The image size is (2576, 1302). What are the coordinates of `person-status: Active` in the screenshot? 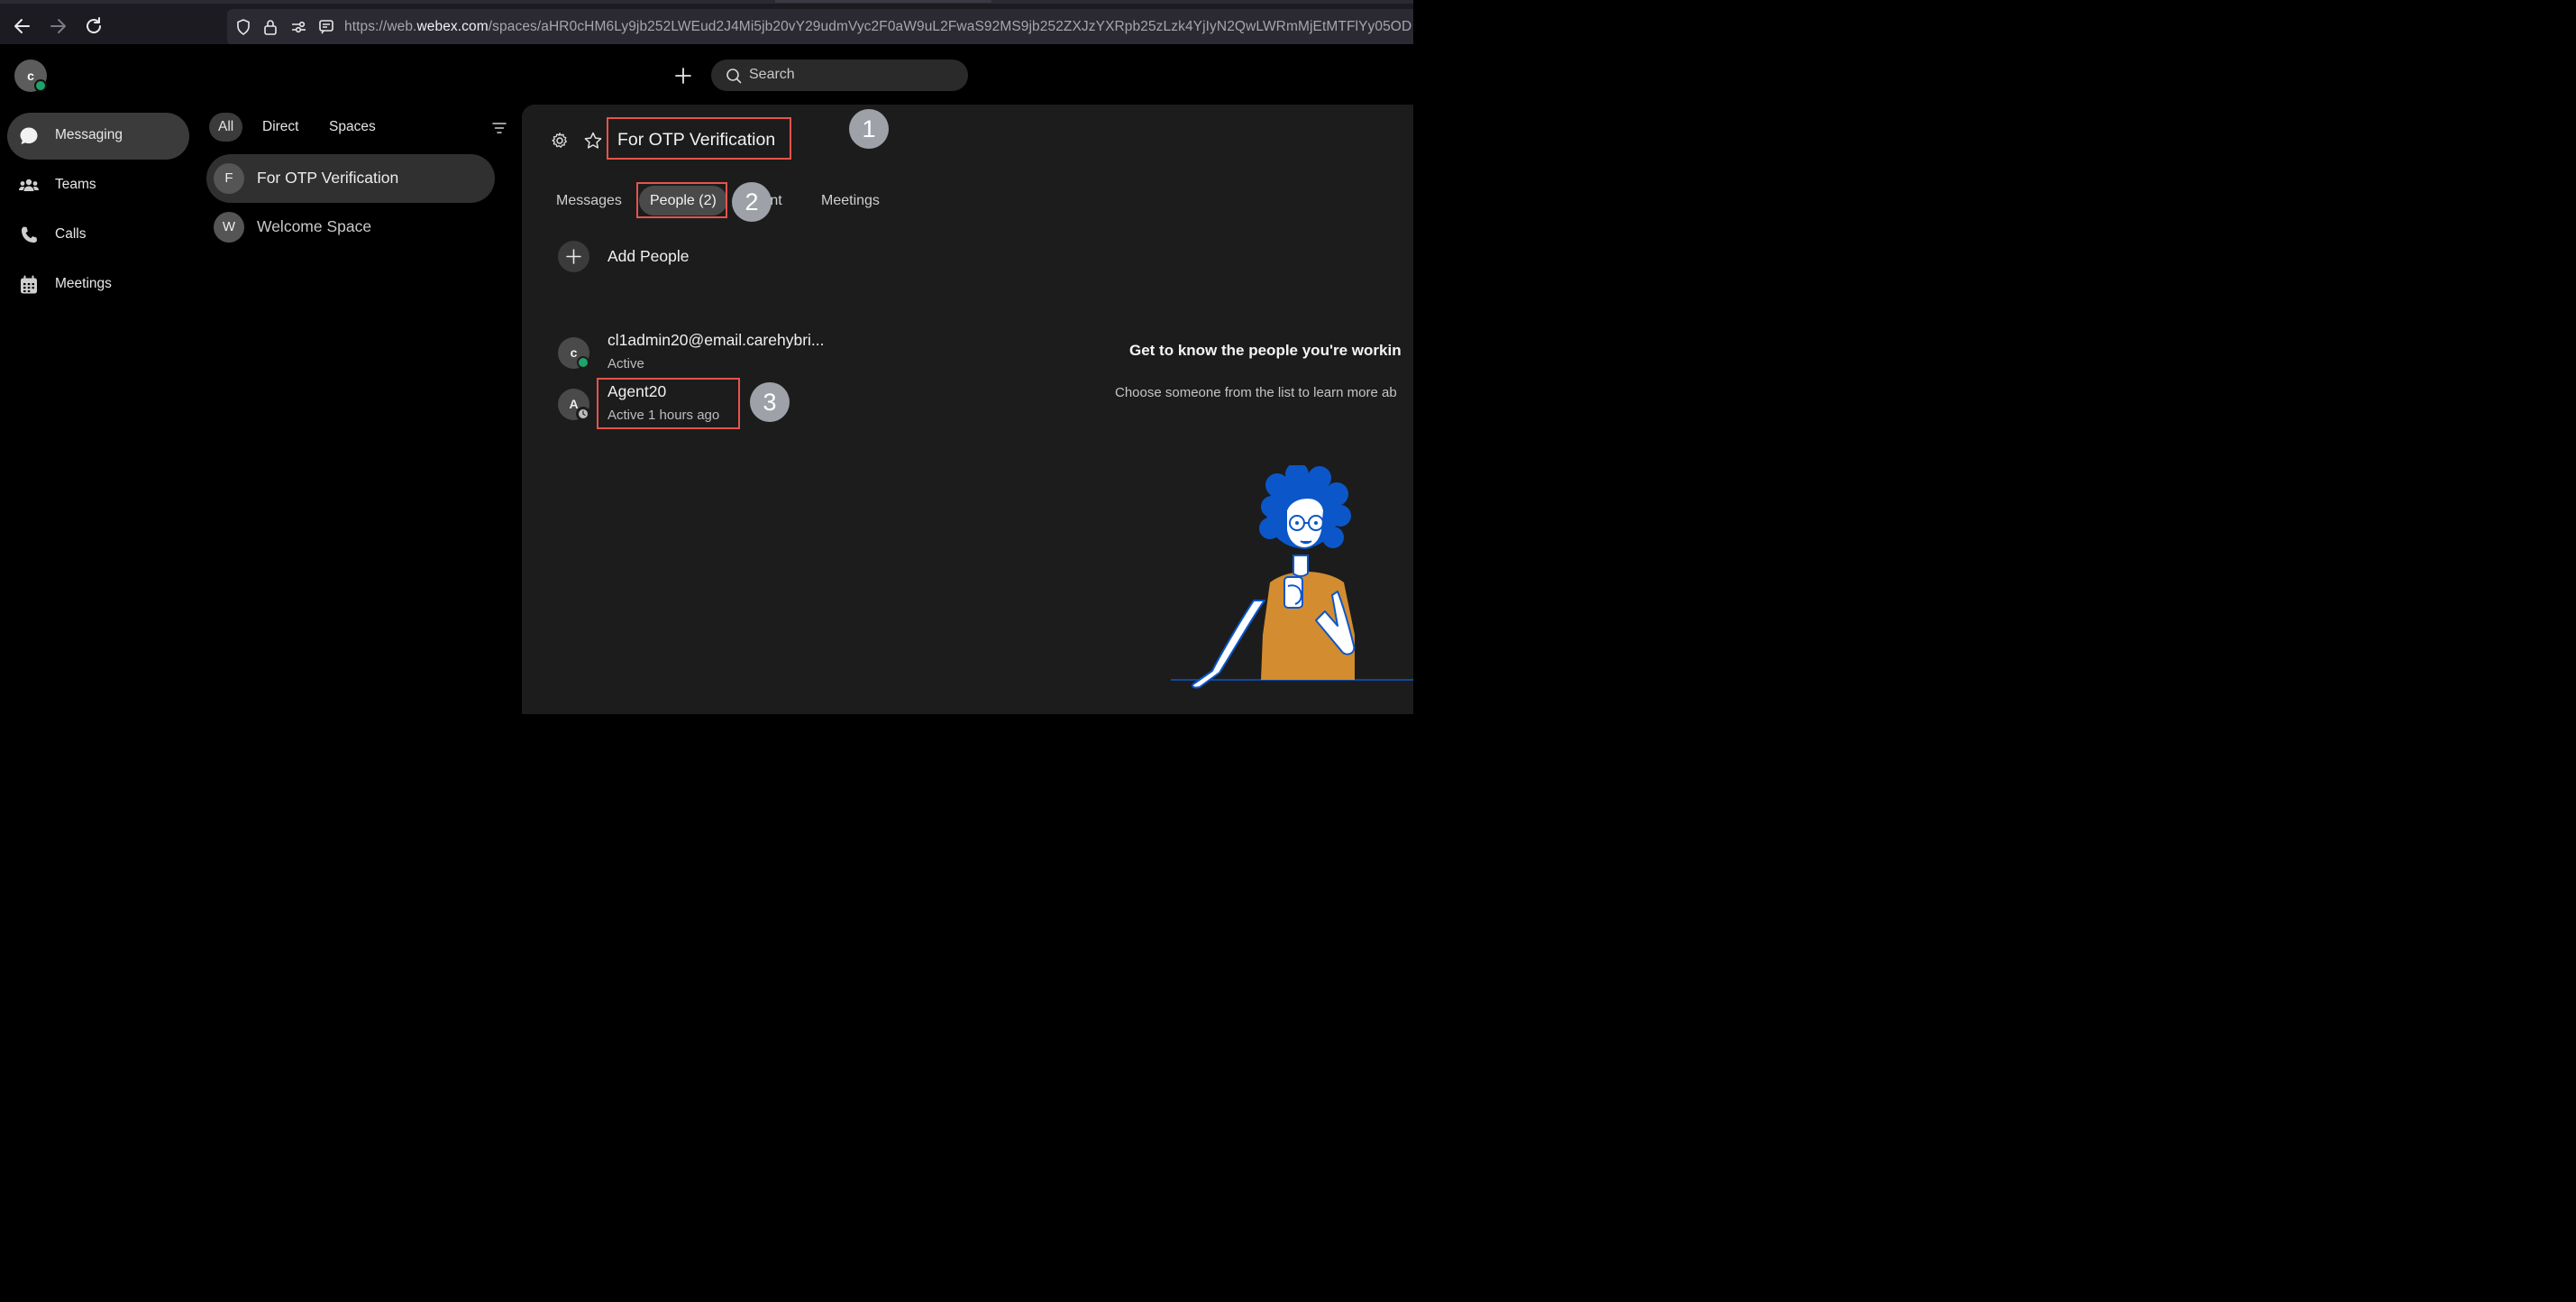 It's located at (625, 363).